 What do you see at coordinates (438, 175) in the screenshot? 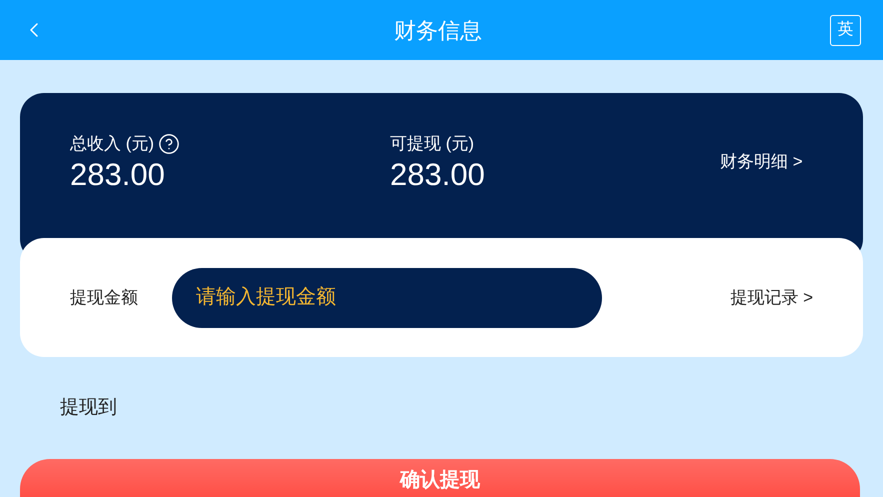
I see `withdrawable-value: 283.00` at bounding box center [438, 175].